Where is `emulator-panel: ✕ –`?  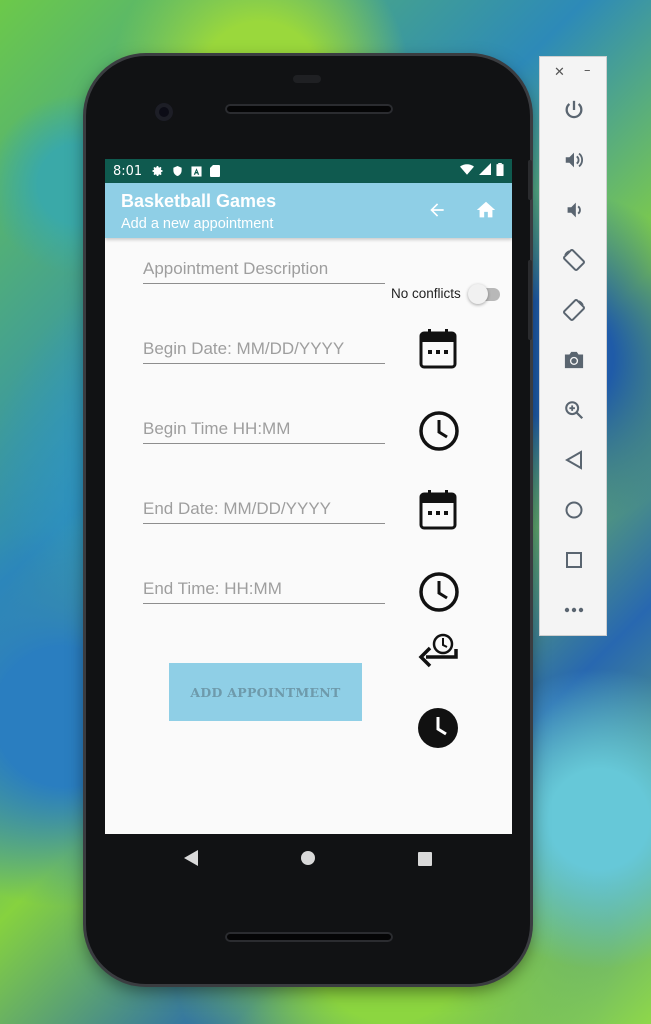
emulator-panel: ✕ – is located at coordinates (573, 346).